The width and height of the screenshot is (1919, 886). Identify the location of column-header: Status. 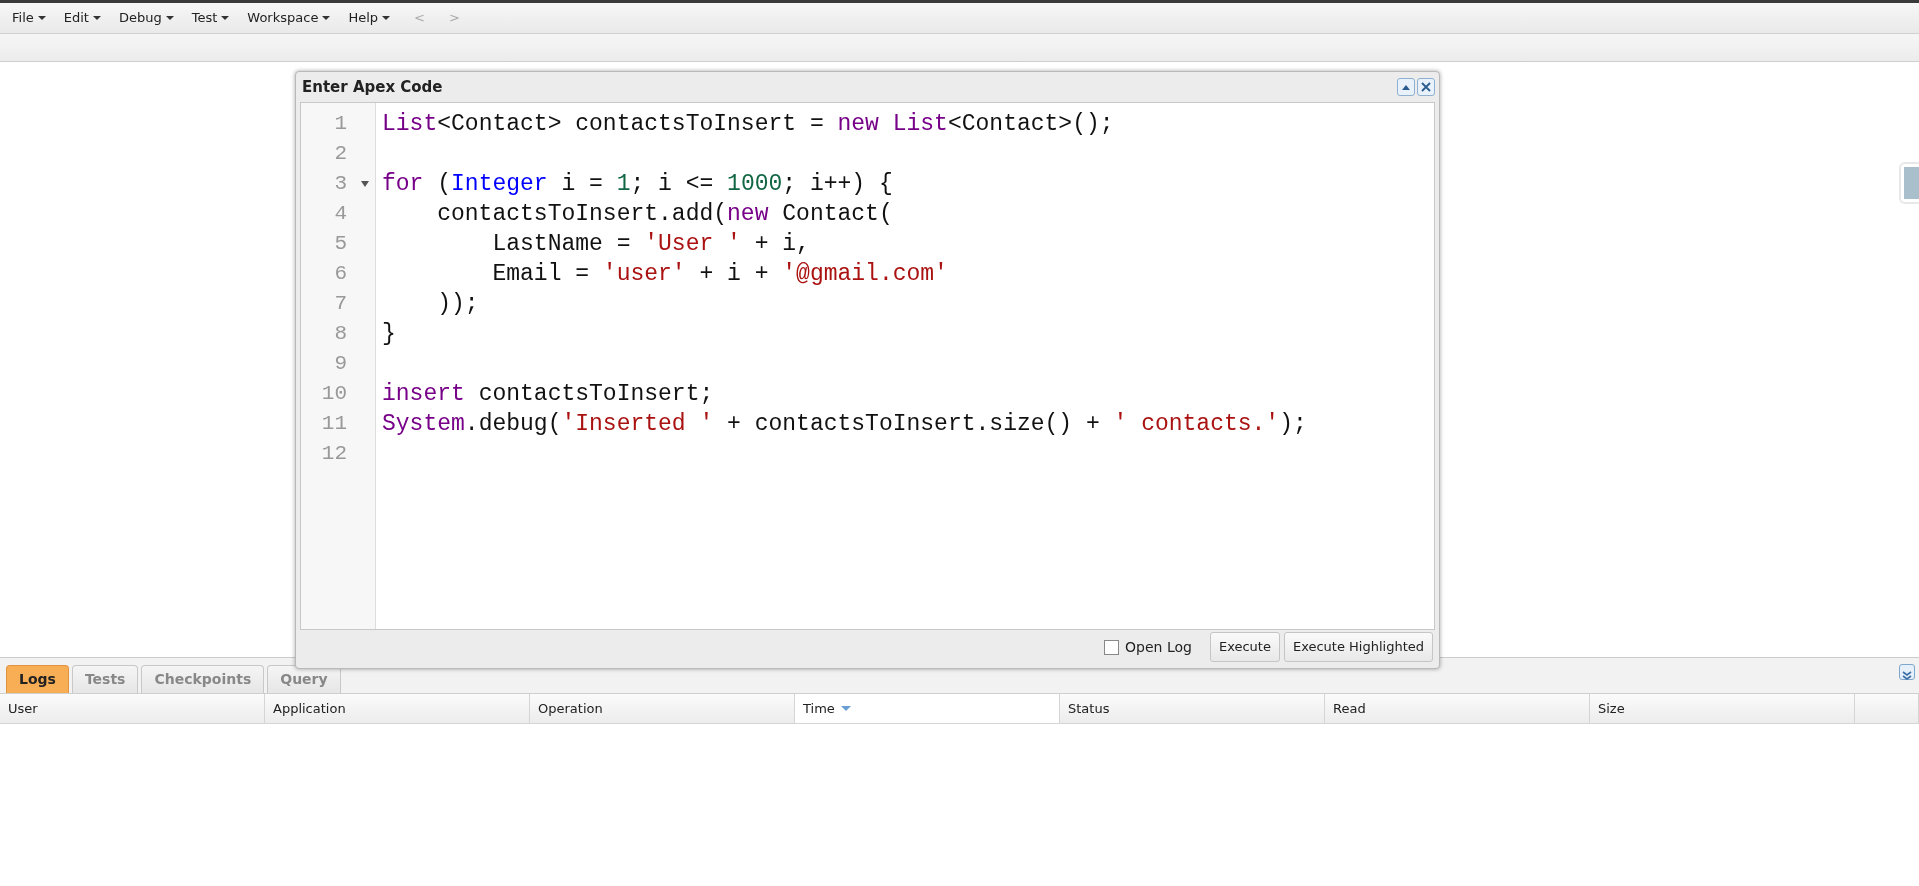
(1089, 708).